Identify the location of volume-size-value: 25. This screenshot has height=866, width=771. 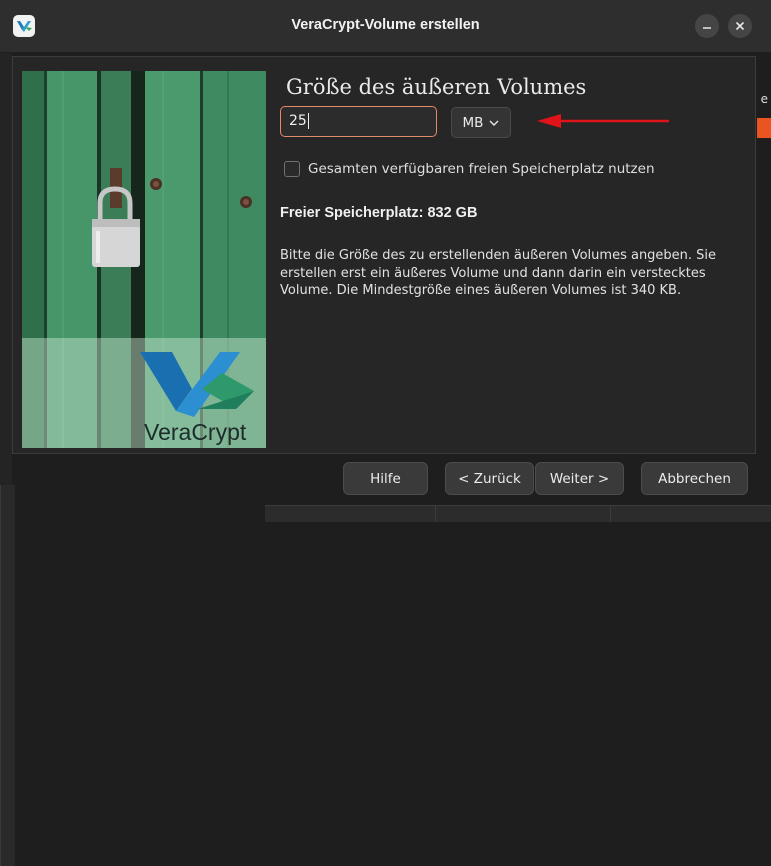
(298, 121).